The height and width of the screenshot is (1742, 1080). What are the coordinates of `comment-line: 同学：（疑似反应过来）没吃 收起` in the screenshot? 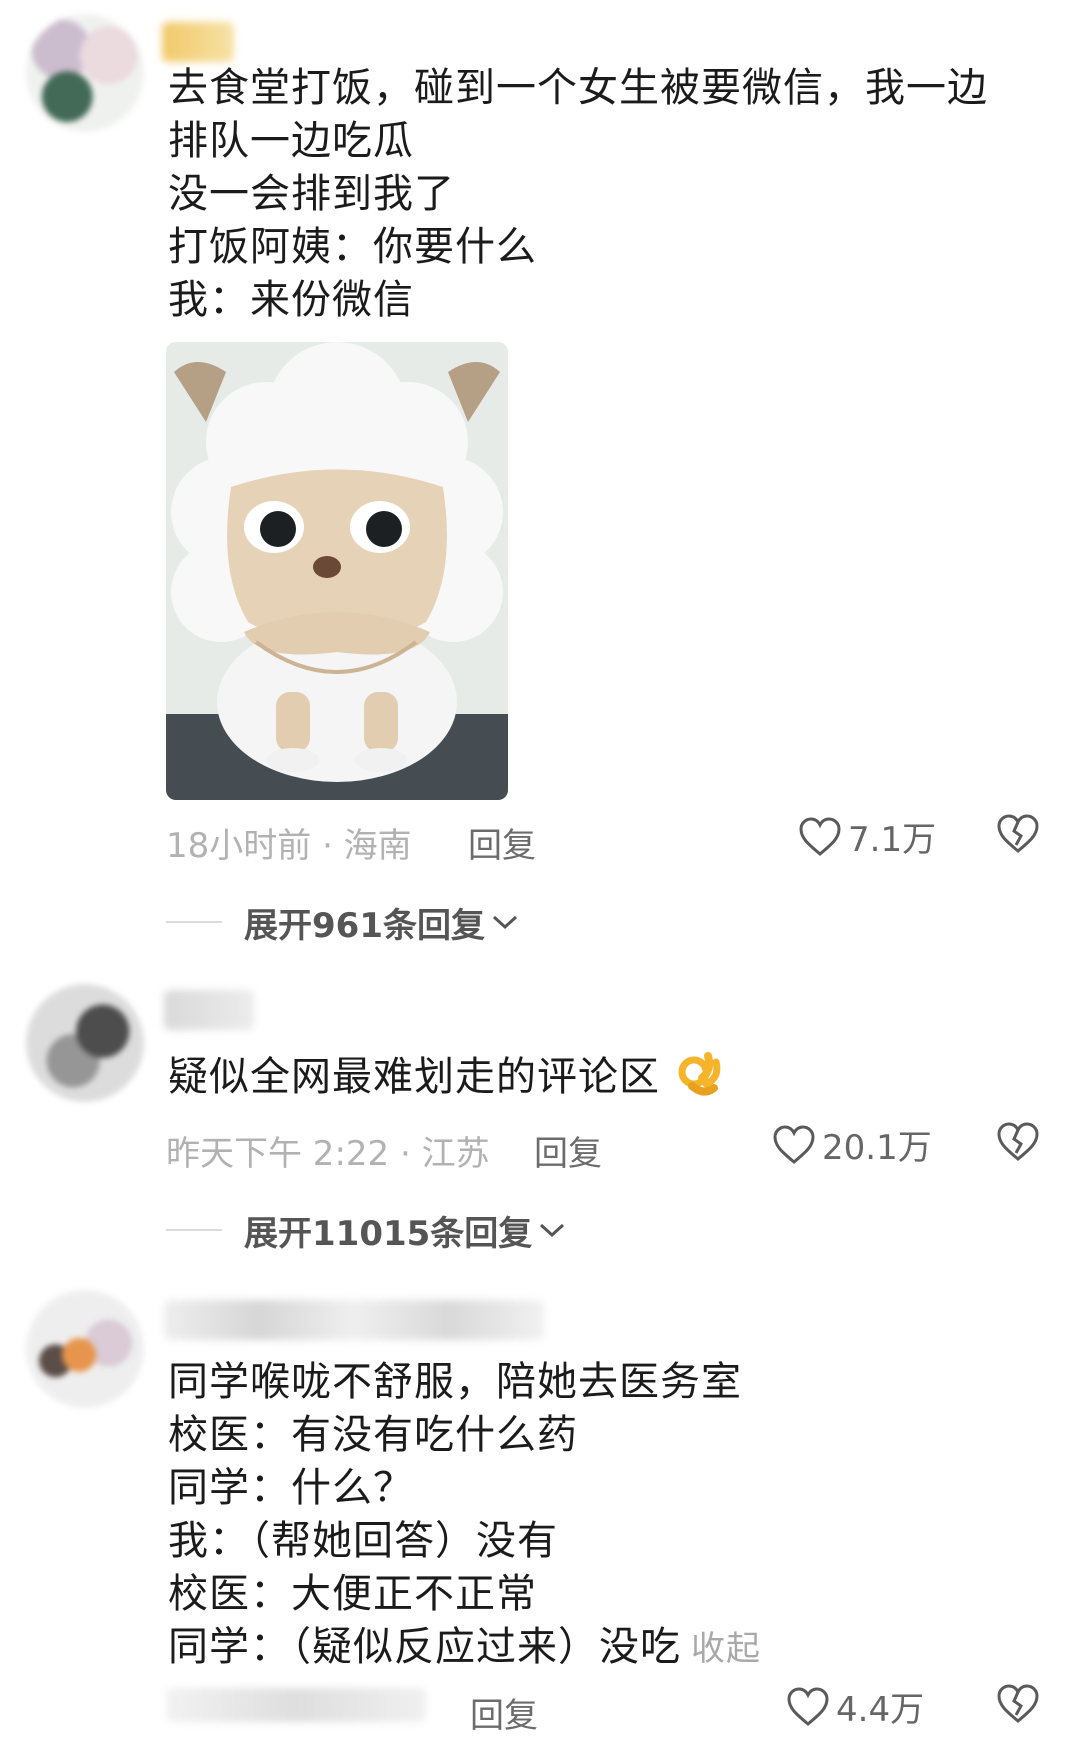 It's located at (608, 1648).